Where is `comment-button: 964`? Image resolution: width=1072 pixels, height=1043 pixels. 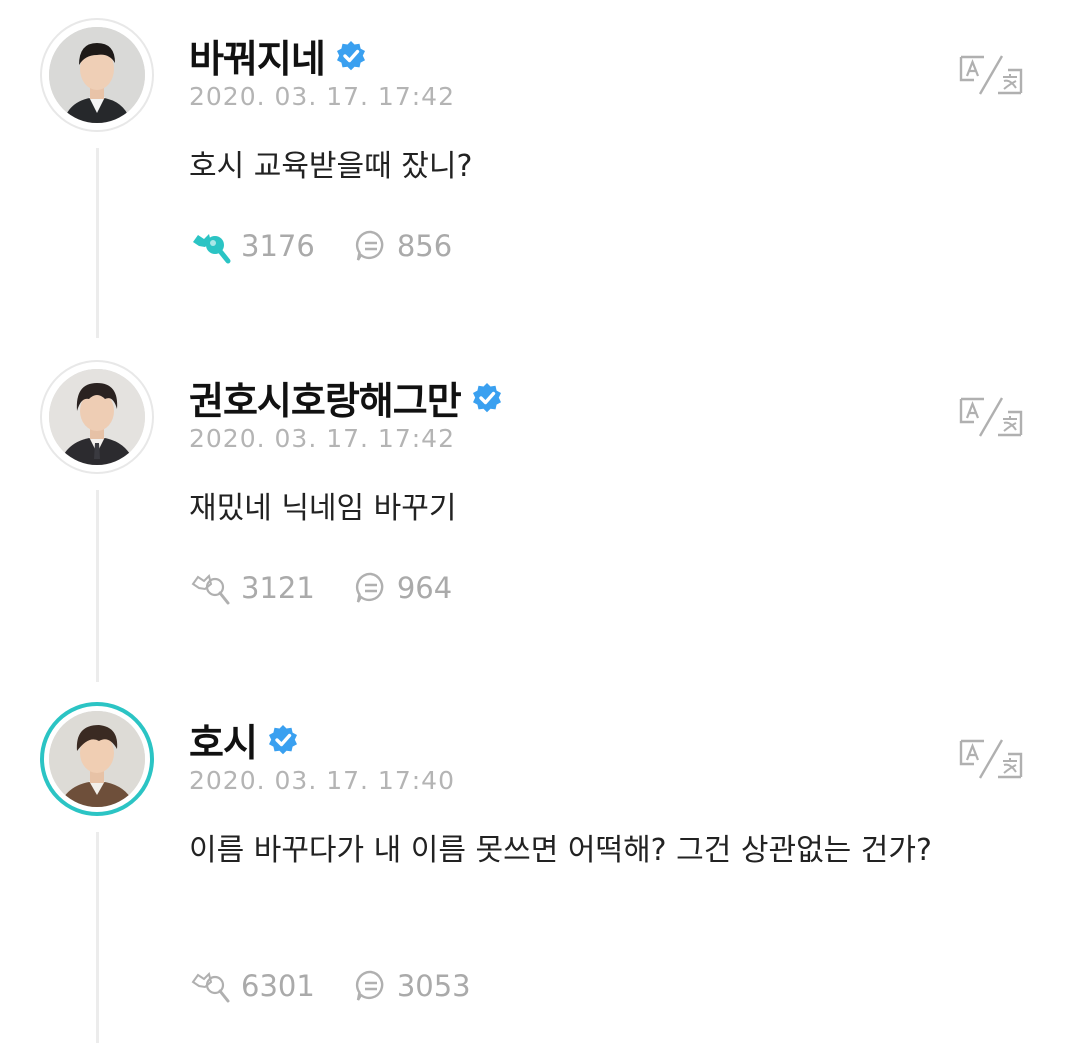
comment-button: 964 is located at coordinates (402, 588).